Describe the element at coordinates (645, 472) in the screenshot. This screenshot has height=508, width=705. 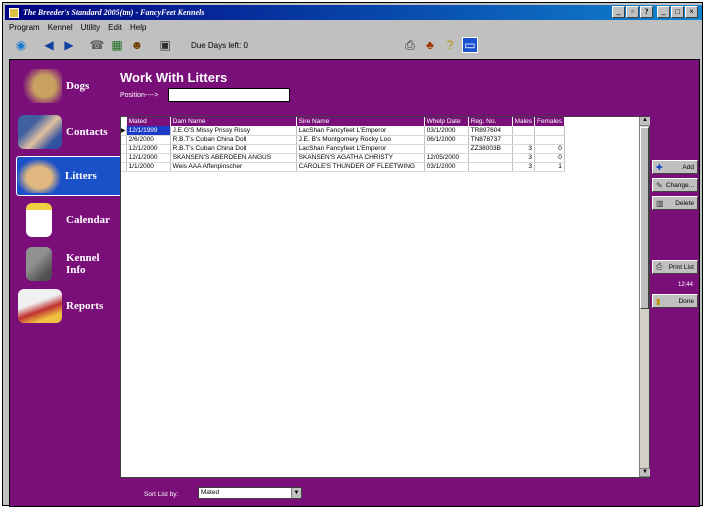
I see `scroll-down-icon: ▼` at that location.